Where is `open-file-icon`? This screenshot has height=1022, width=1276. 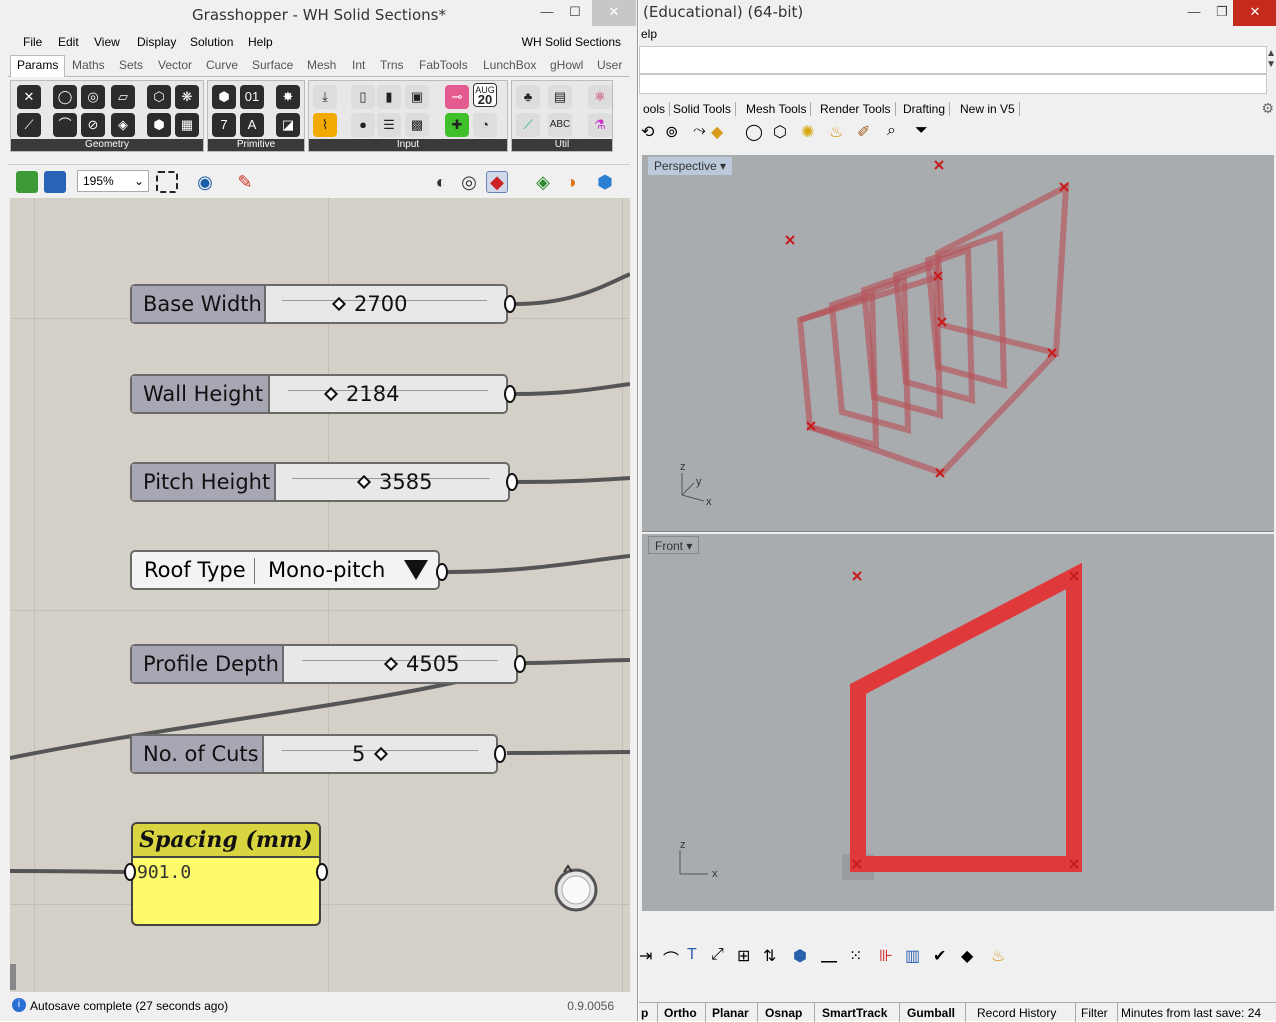
open-file-icon is located at coordinates (27, 182).